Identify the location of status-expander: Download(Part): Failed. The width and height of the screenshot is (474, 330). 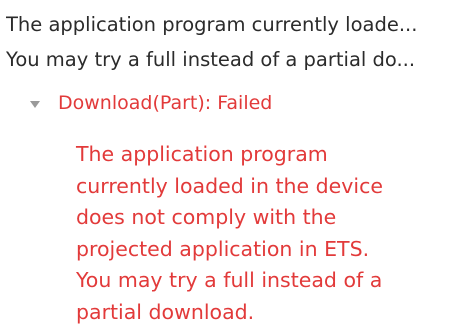
(151, 103).